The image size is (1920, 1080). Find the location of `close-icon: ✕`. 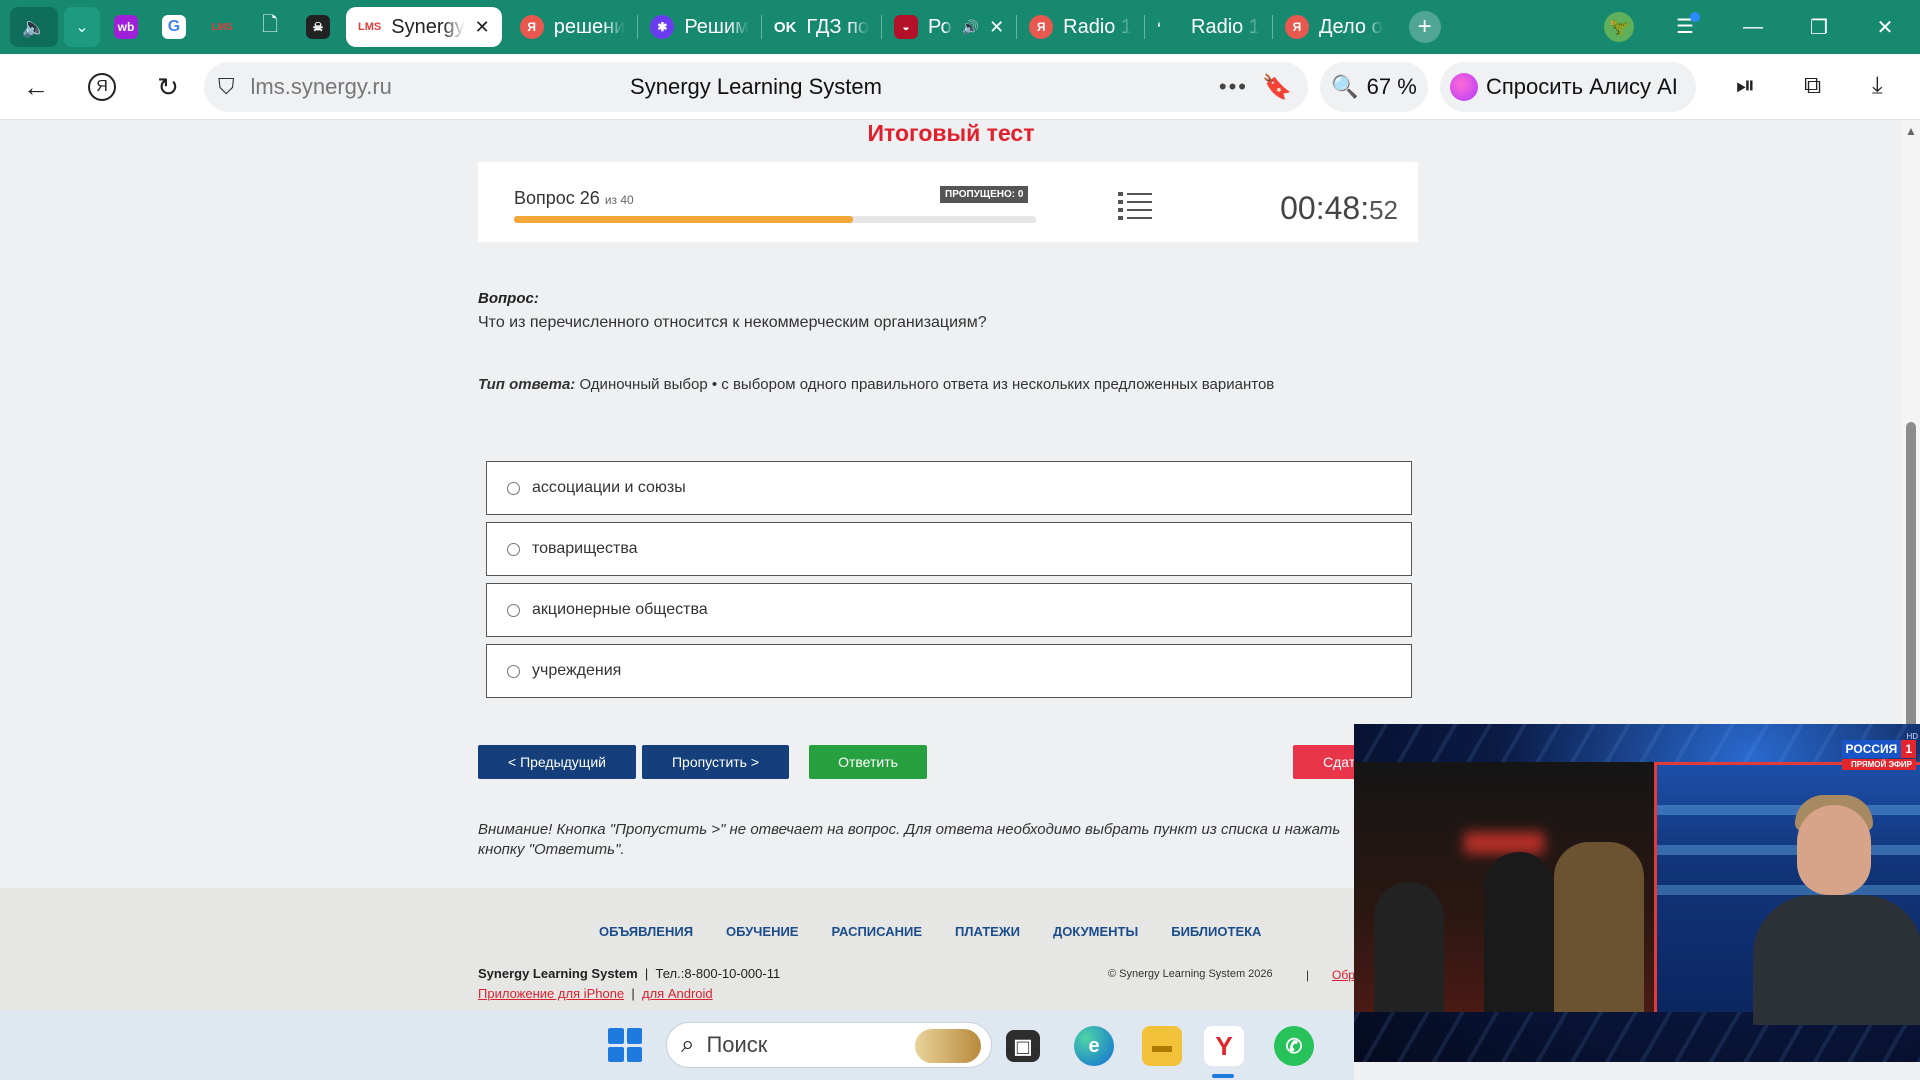

close-icon: ✕ is located at coordinates (1885, 27).